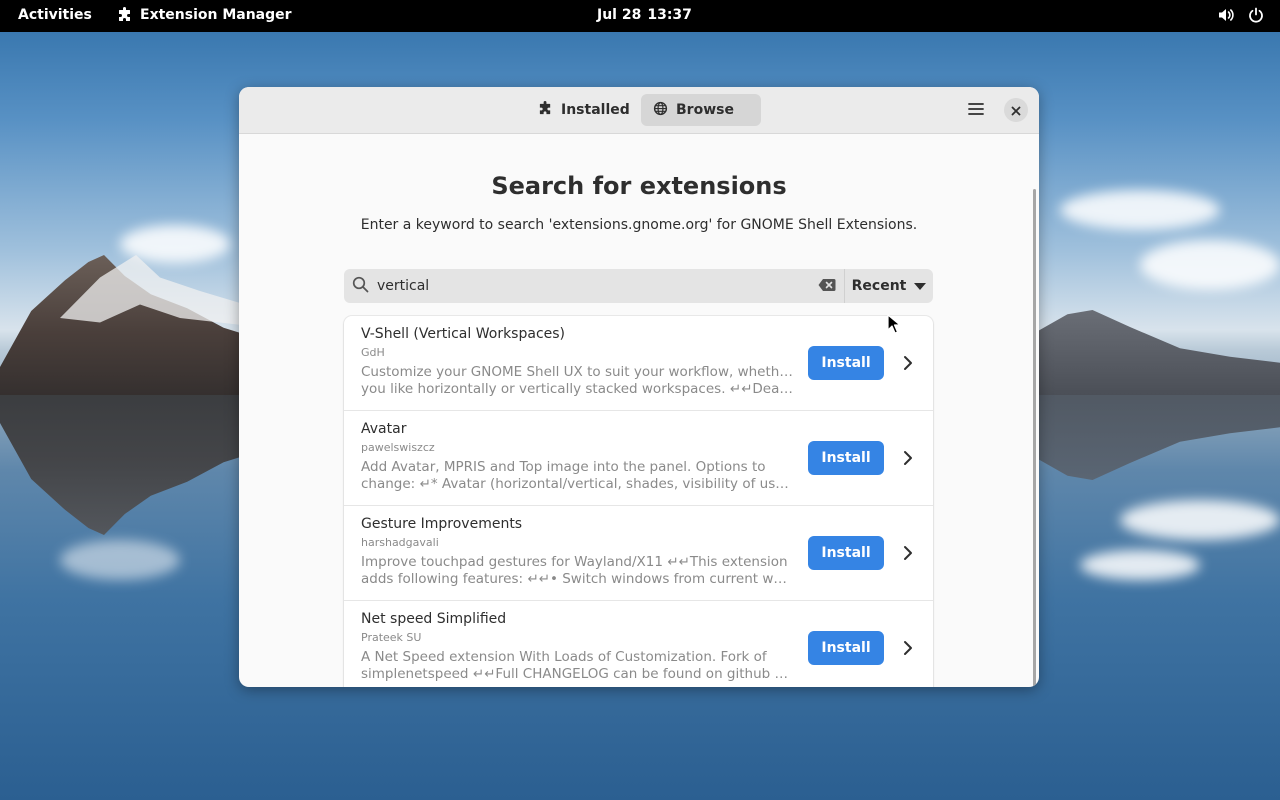 This screenshot has width=1280, height=800. Describe the element at coordinates (639, 186) in the screenshot. I see `page-title: Search for extensions` at that location.